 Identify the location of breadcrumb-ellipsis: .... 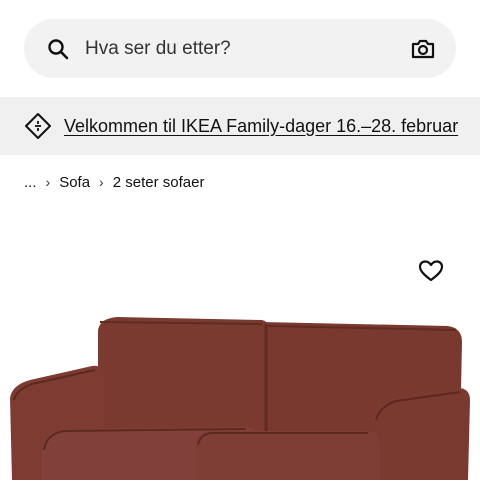
(30, 182).